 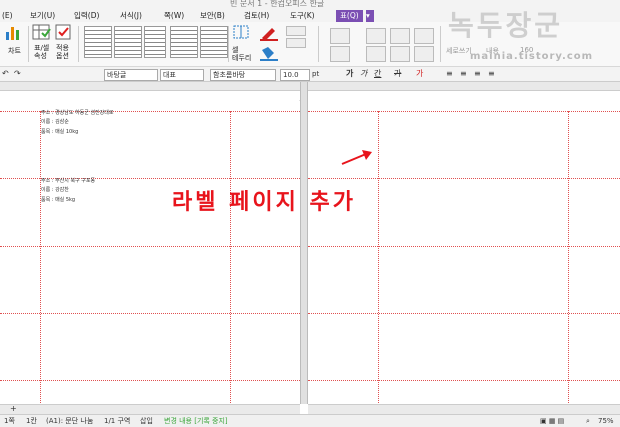 I want to click on ruler-right, so click(x=464, y=86).